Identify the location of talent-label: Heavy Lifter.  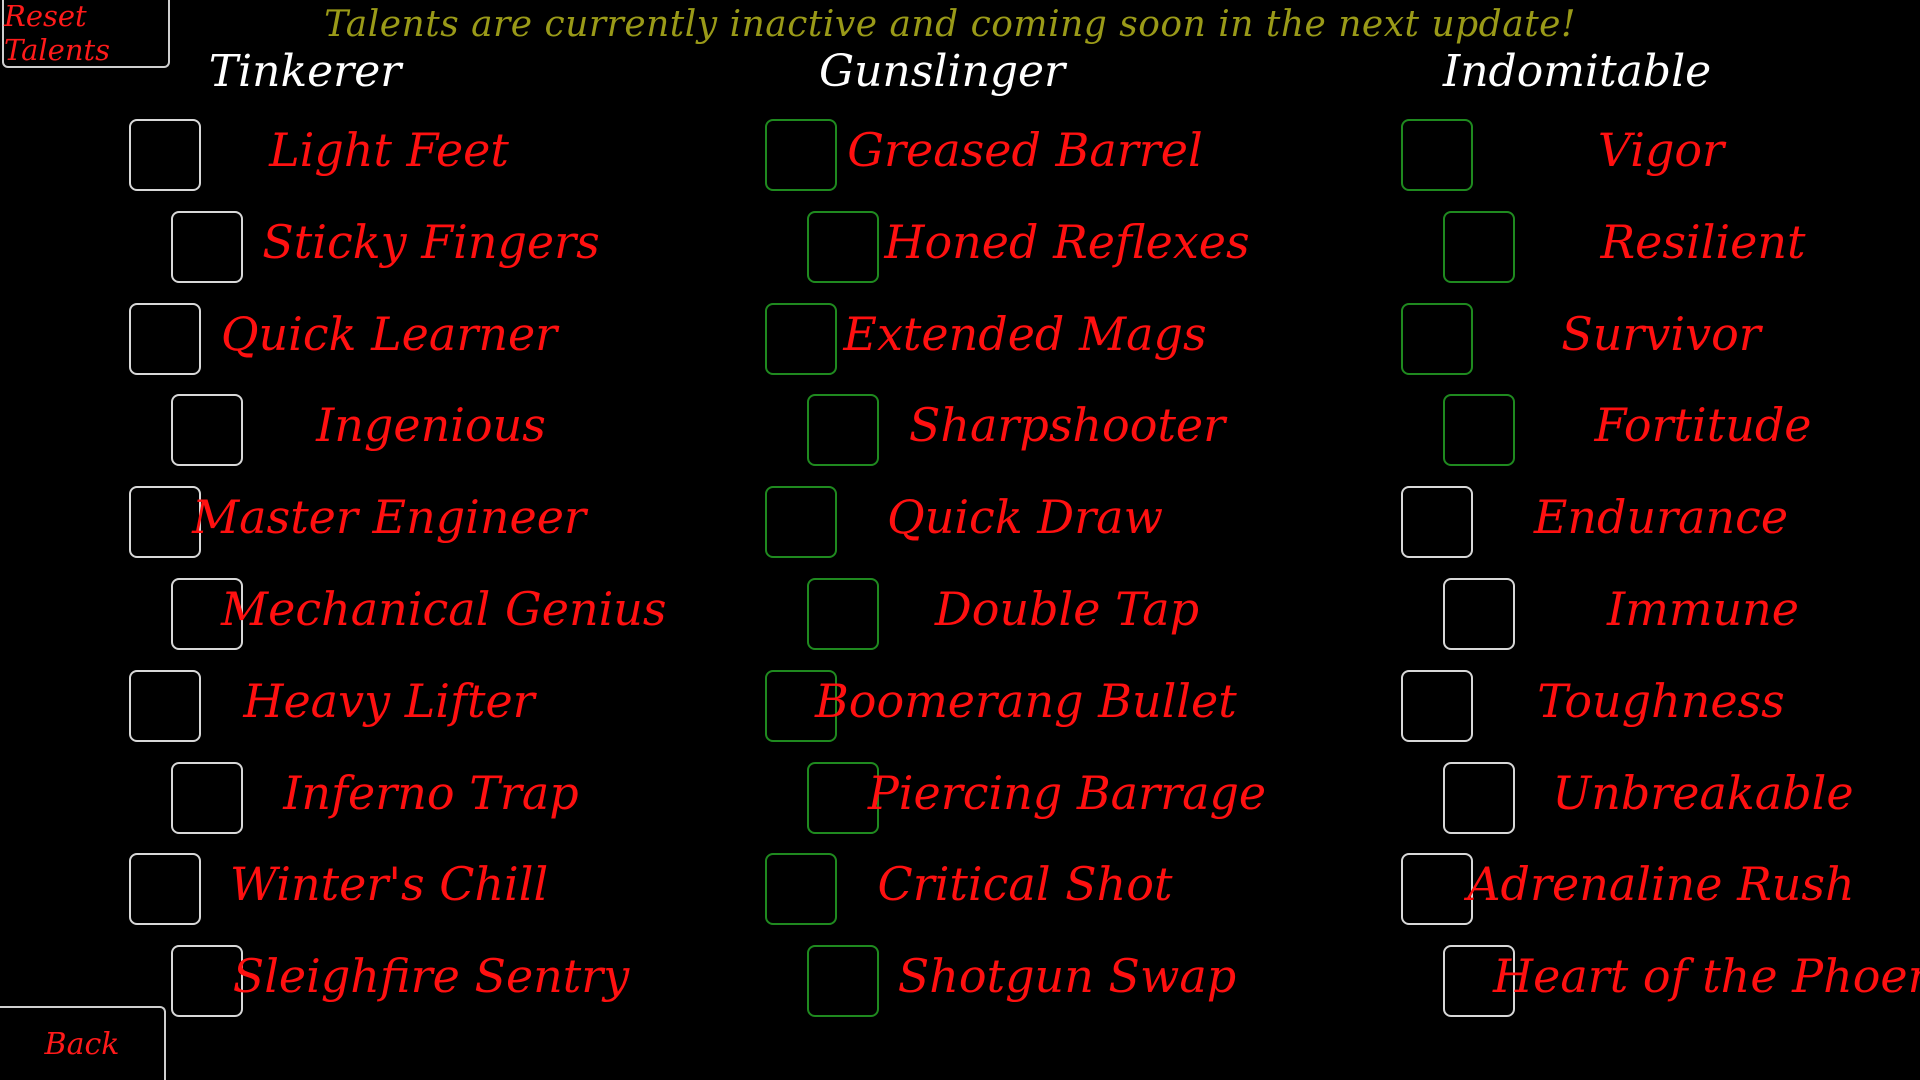
(389, 700).